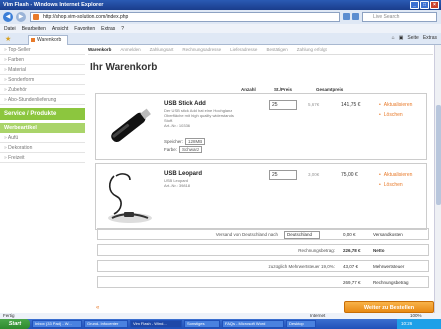 This screenshot has height=329, width=441. Describe the element at coordinates (130, 49) in the screenshot. I see `step-anmelden: Anmelden` at that location.